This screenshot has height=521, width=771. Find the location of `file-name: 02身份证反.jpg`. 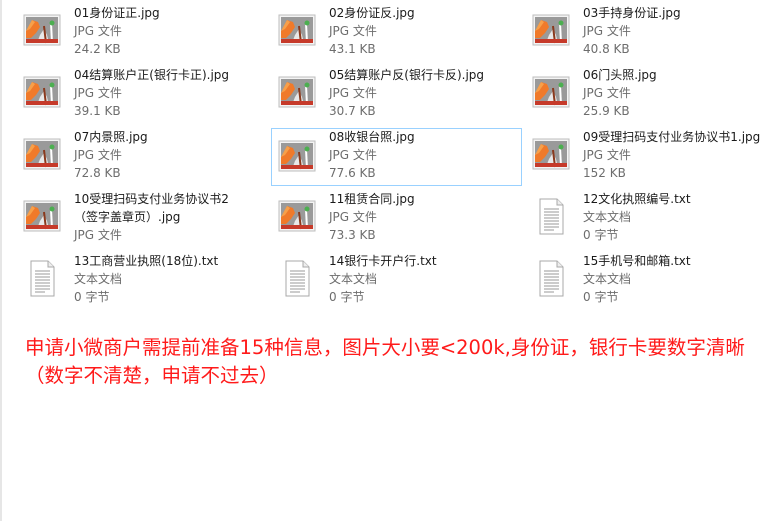

file-name: 02身份证反.jpg is located at coordinates (372, 13).